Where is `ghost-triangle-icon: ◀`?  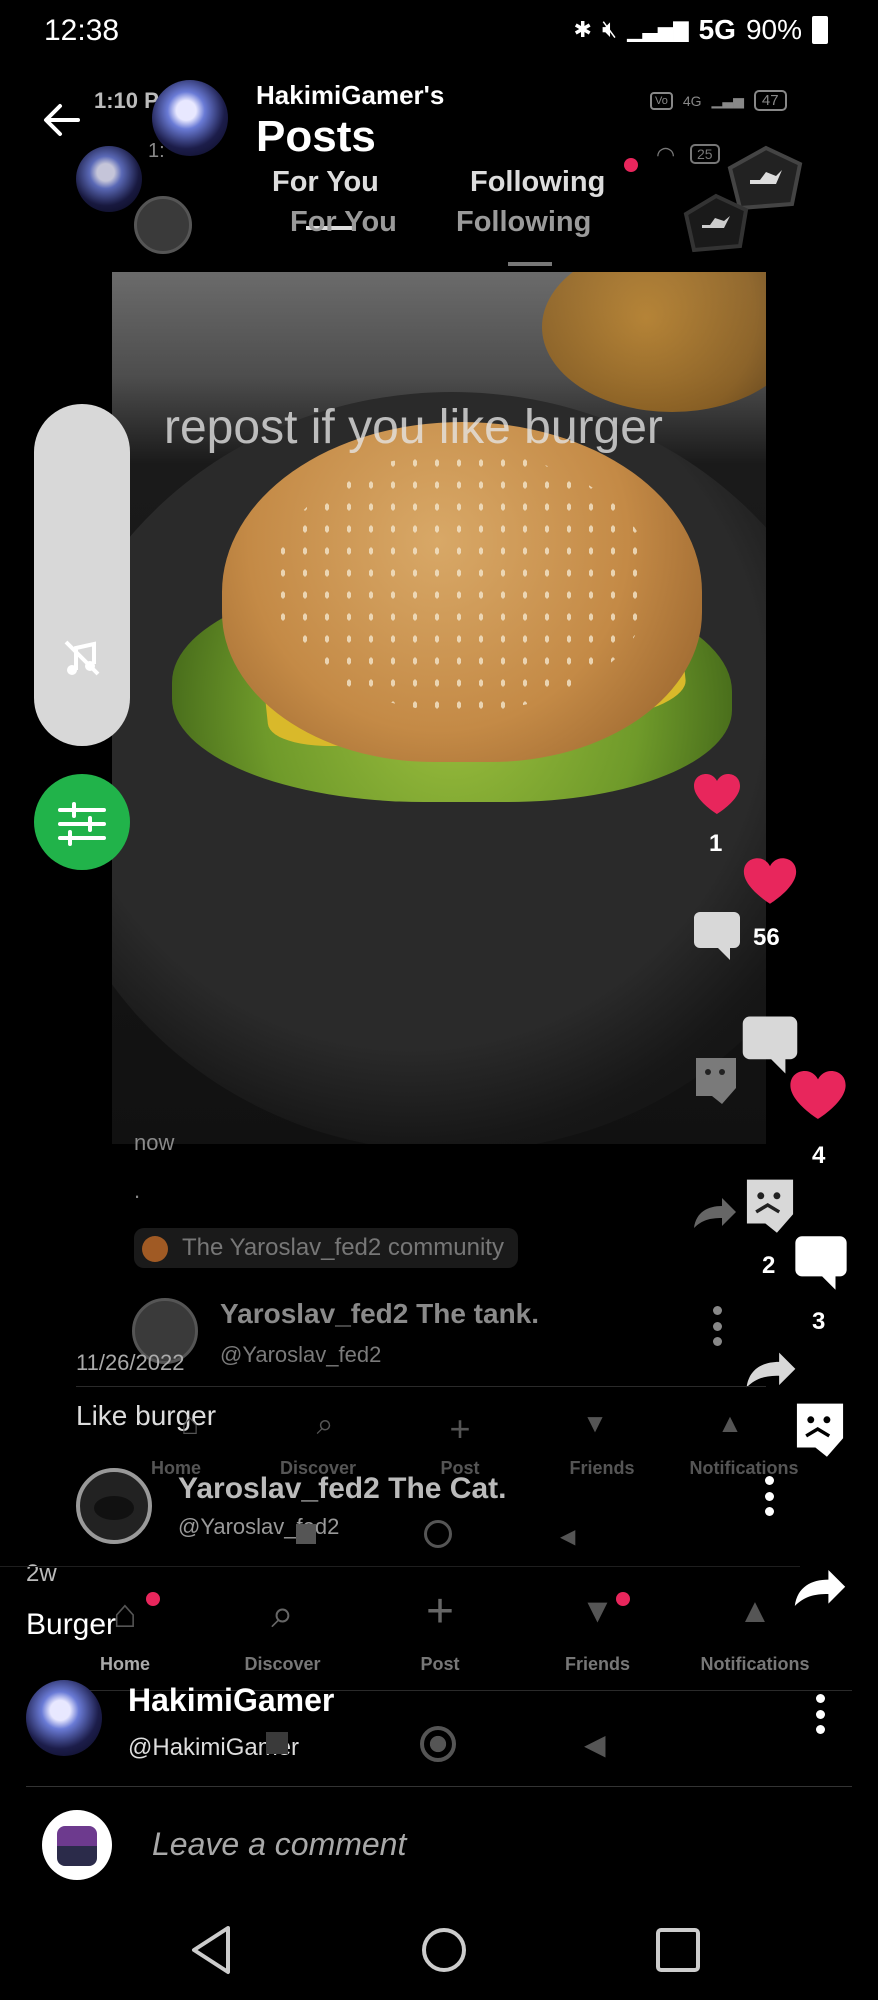 ghost-triangle-icon: ◀ is located at coordinates (568, 1537).